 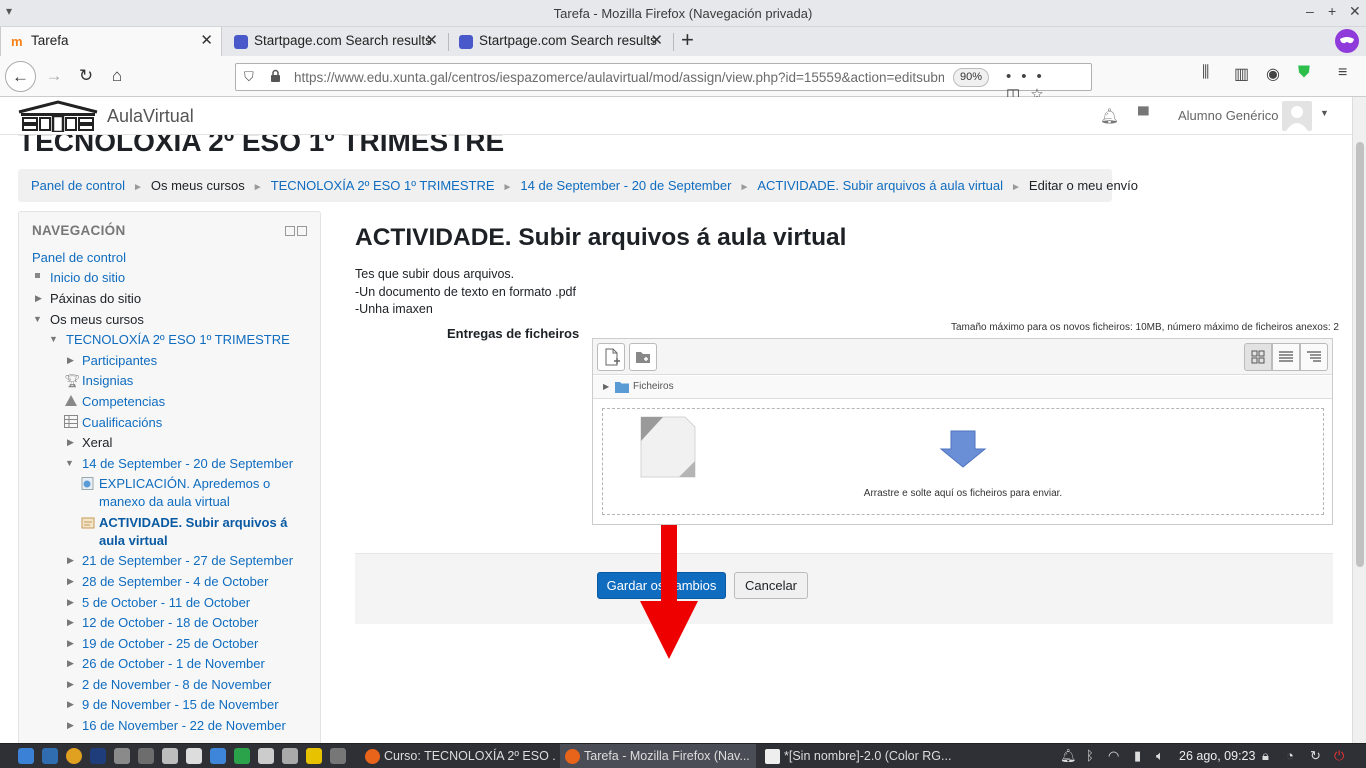 What do you see at coordinates (1360, 354) in the screenshot?
I see `scrollbar-thumb` at bounding box center [1360, 354].